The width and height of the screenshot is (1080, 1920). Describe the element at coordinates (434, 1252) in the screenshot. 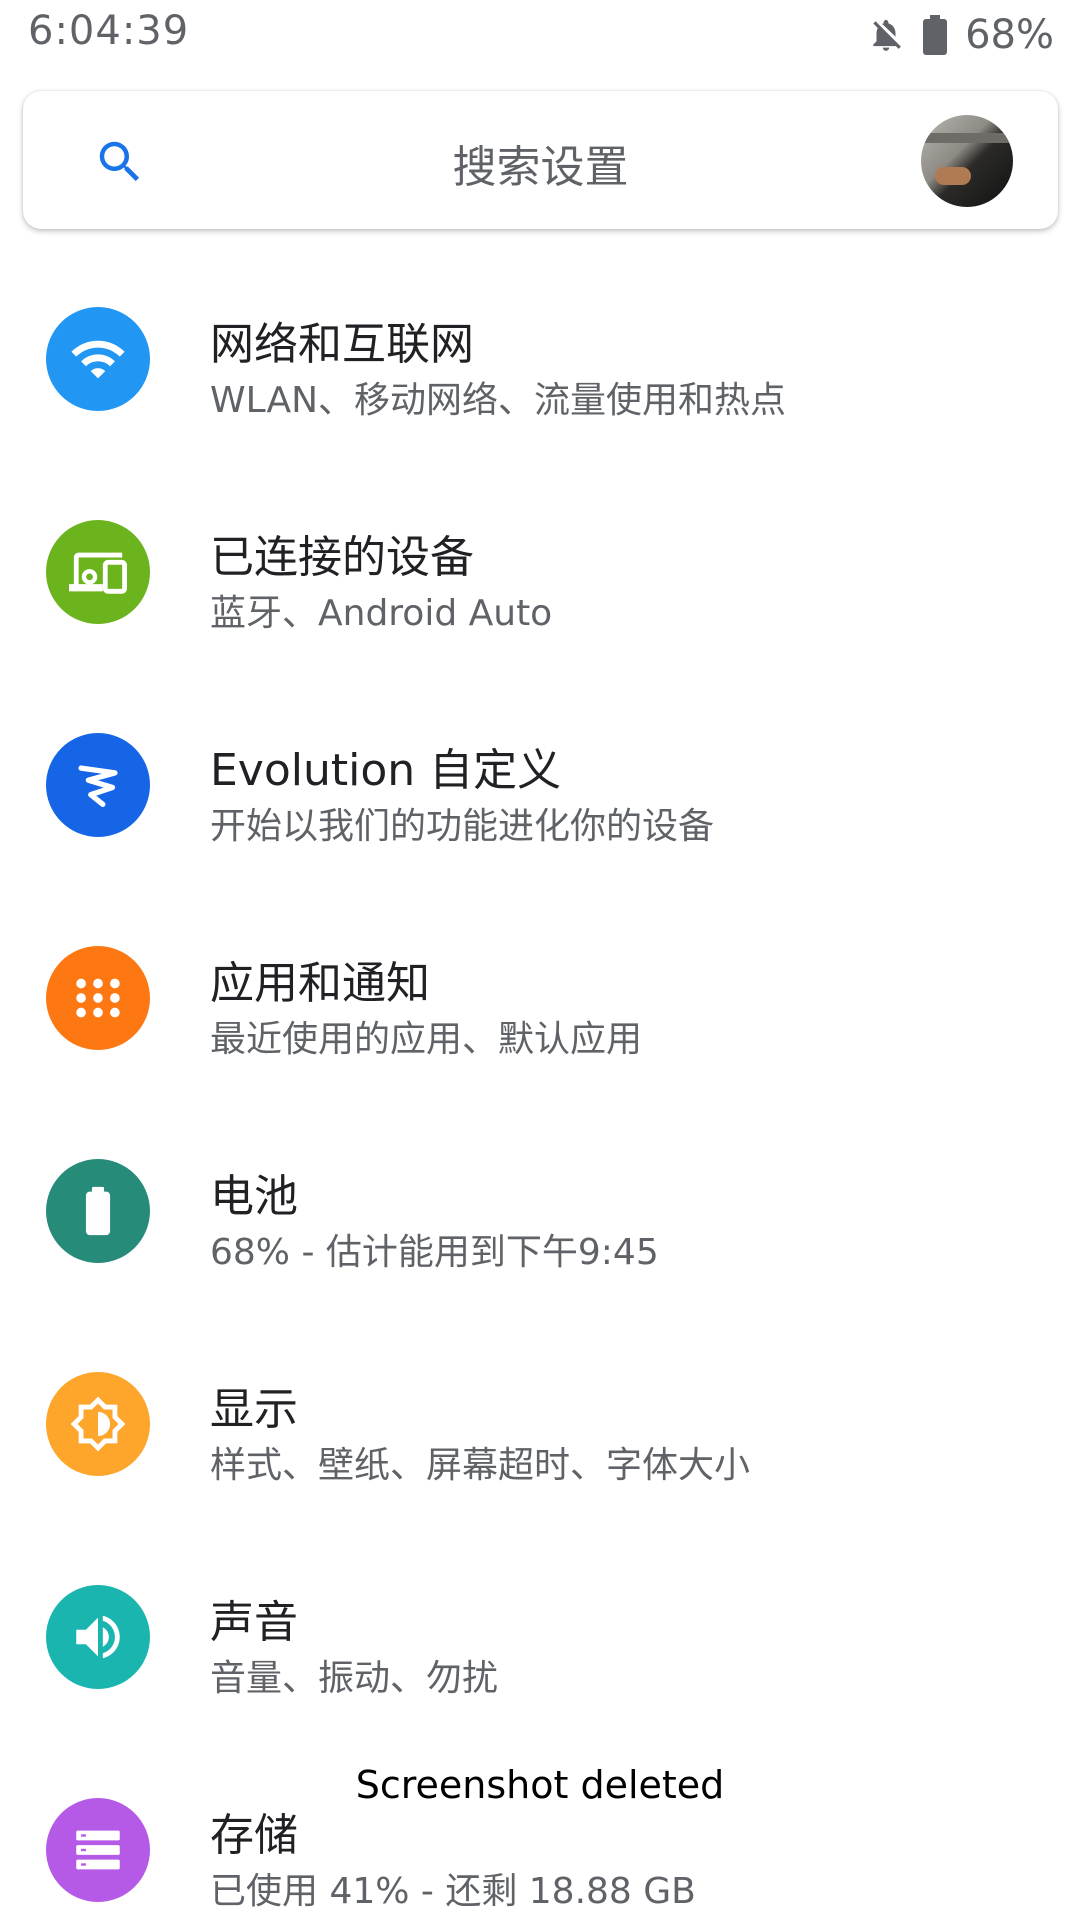

I see `item-subtitle: 68% - 估计能用到下午9:45` at that location.